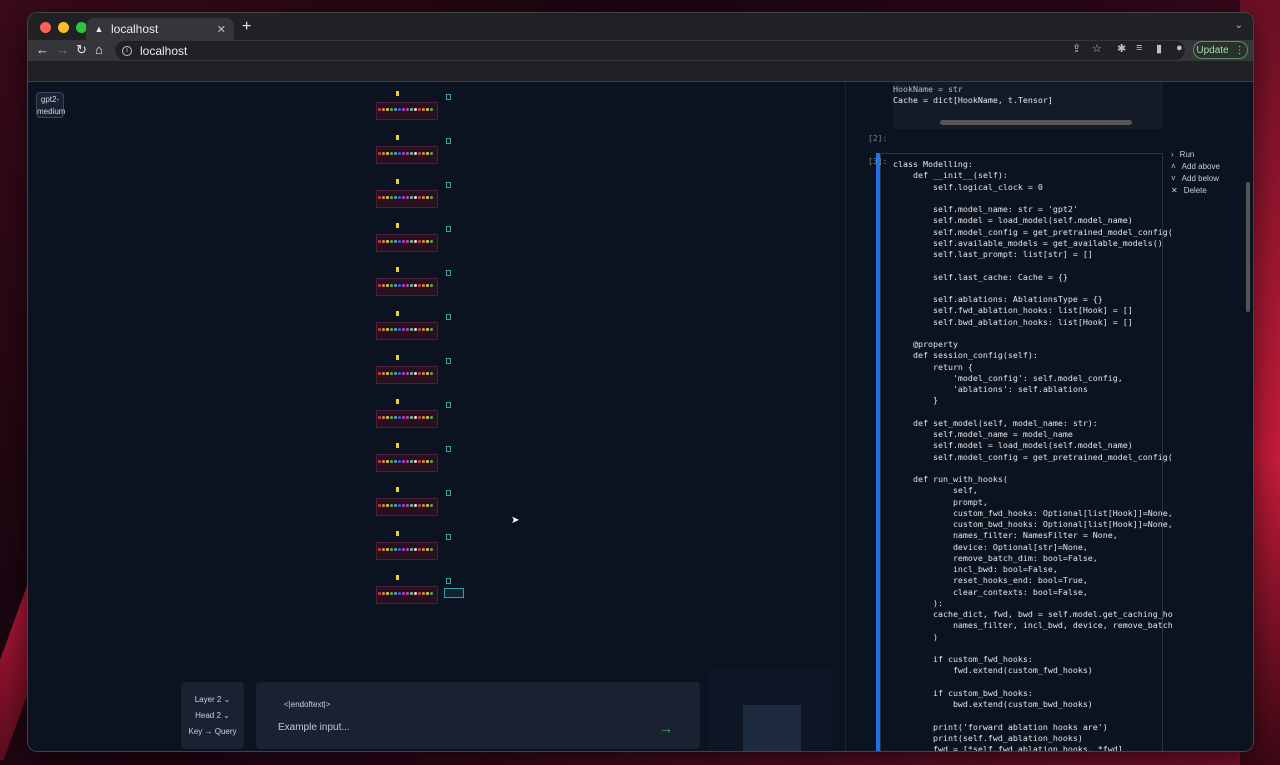 The width and height of the screenshot is (1280, 765). Describe the element at coordinates (1195, 191) in the screenshot. I see `delete-menu-item: ✕ Delete` at that location.